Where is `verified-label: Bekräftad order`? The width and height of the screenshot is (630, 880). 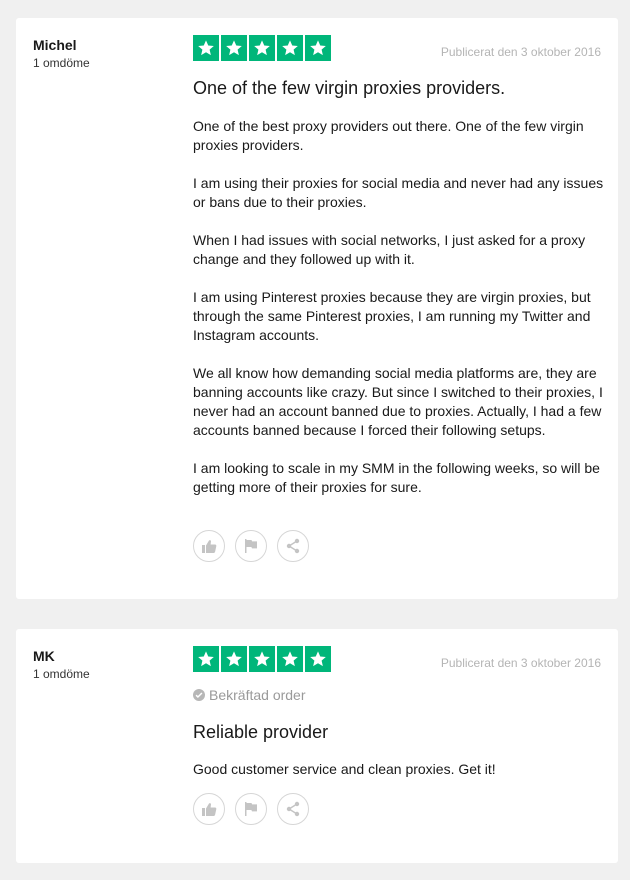 verified-label: Bekräftad order is located at coordinates (257, 695).